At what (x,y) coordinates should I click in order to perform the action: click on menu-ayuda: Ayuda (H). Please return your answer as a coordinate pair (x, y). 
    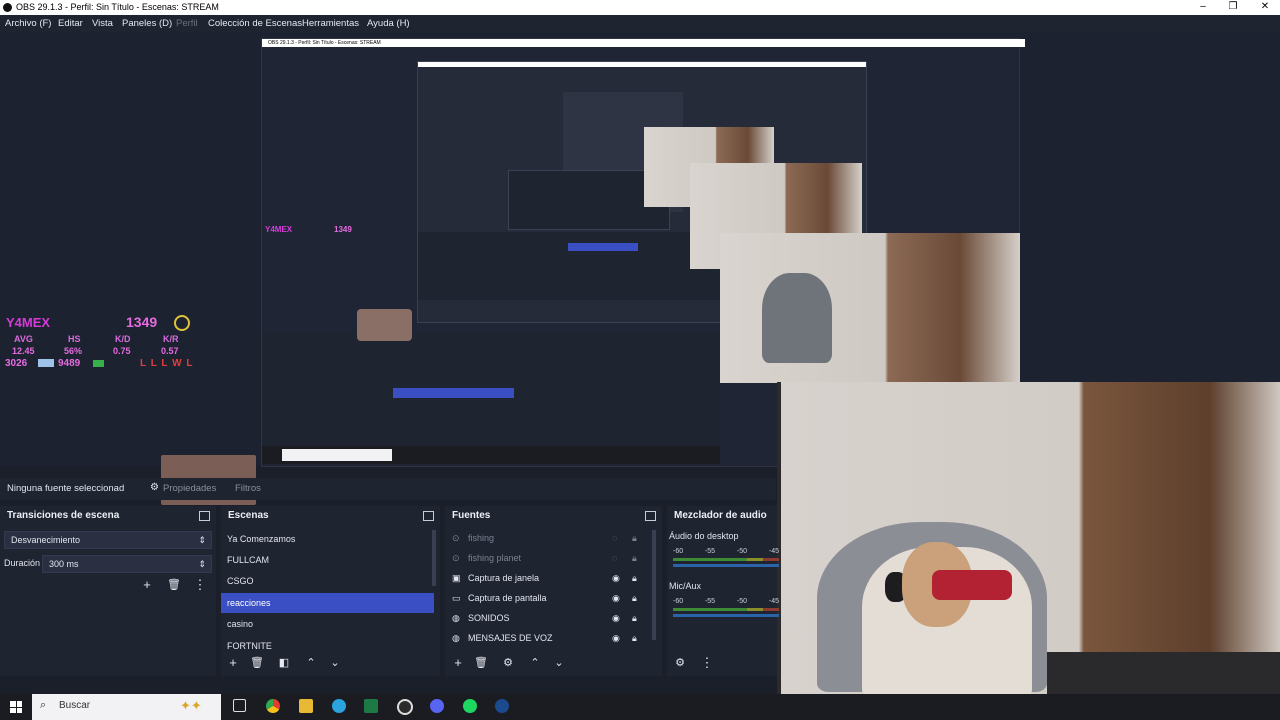
    Looking at the image, I should click on (388, 23).